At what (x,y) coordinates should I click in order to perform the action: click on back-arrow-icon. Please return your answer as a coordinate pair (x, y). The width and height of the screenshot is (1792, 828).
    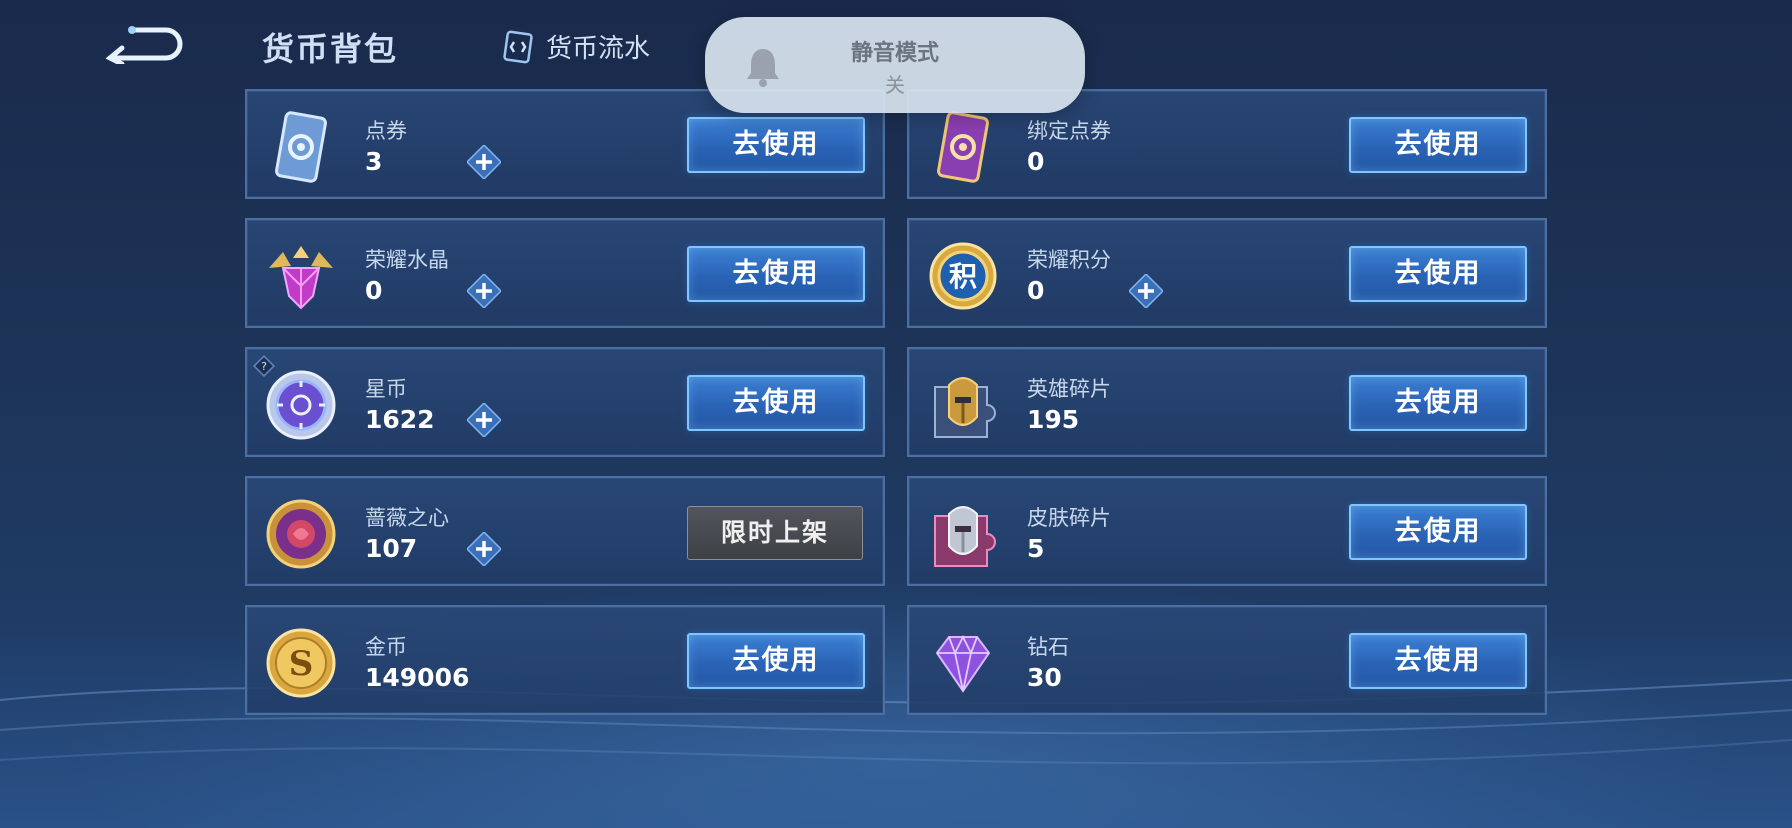
    Looking at the image, I should click on (144, 46).